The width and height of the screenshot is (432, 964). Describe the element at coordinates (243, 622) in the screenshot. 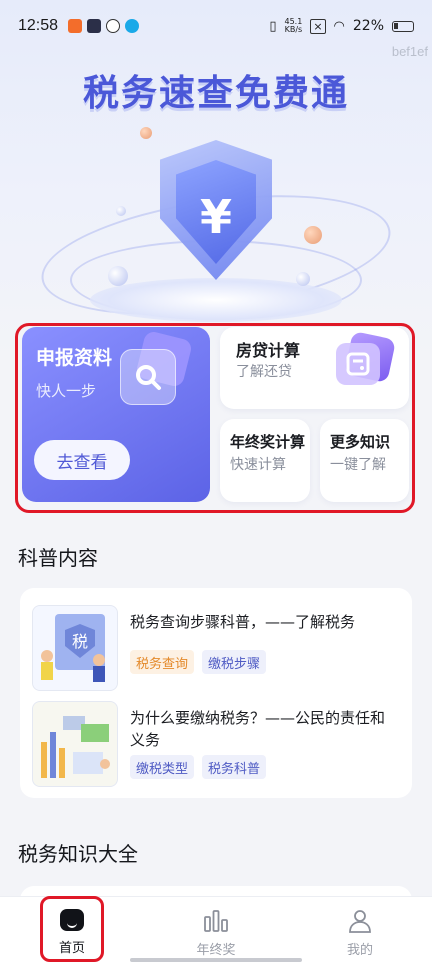

I see `article-title: 税务查询步骤科普，——了解税务` at that location.